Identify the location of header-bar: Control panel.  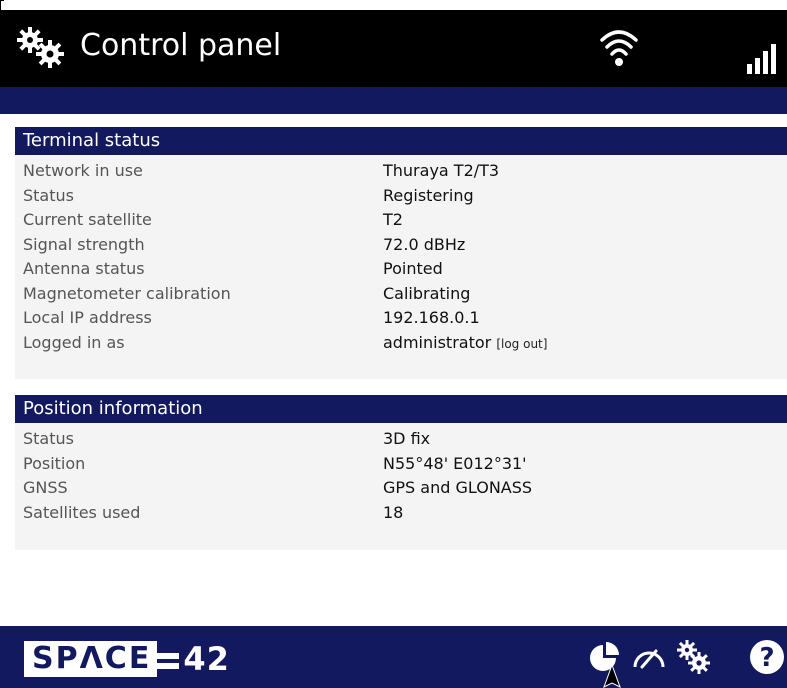
(393, 48).